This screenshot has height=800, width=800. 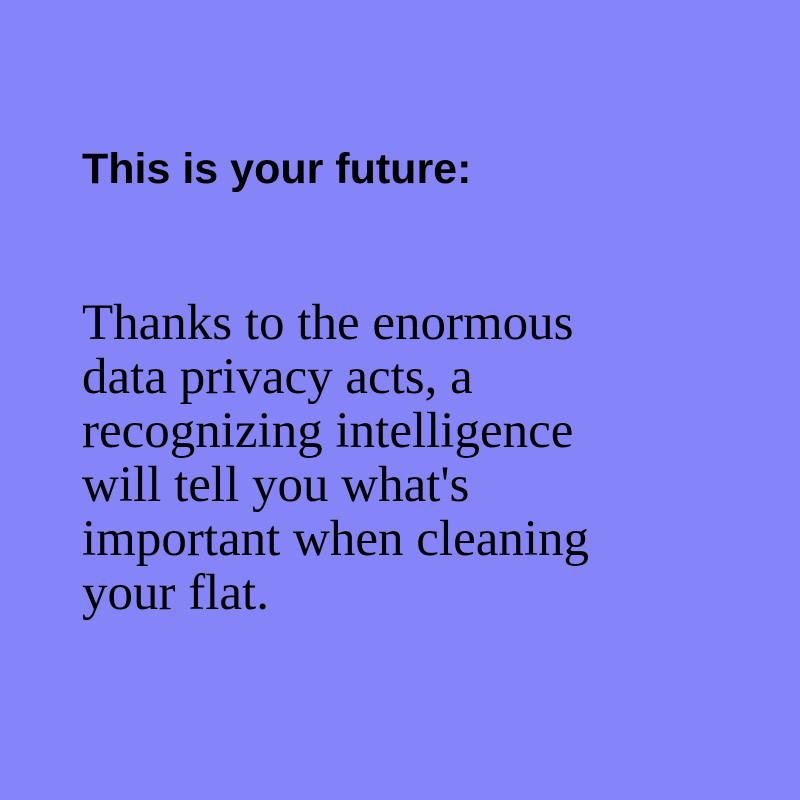 I want to click on body-line: recognizing intelligence, so click(x=328, y=431).